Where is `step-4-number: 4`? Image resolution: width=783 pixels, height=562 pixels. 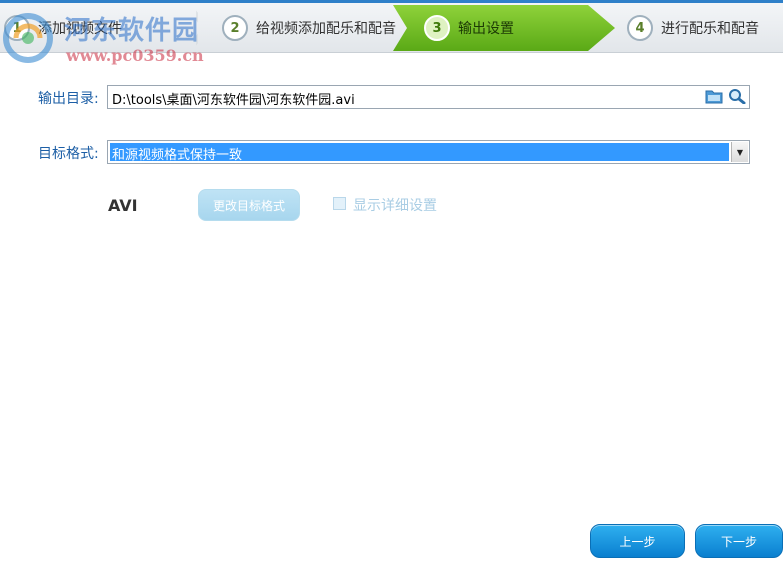
step-4-number: 4 is located at coordinates (640, 28).